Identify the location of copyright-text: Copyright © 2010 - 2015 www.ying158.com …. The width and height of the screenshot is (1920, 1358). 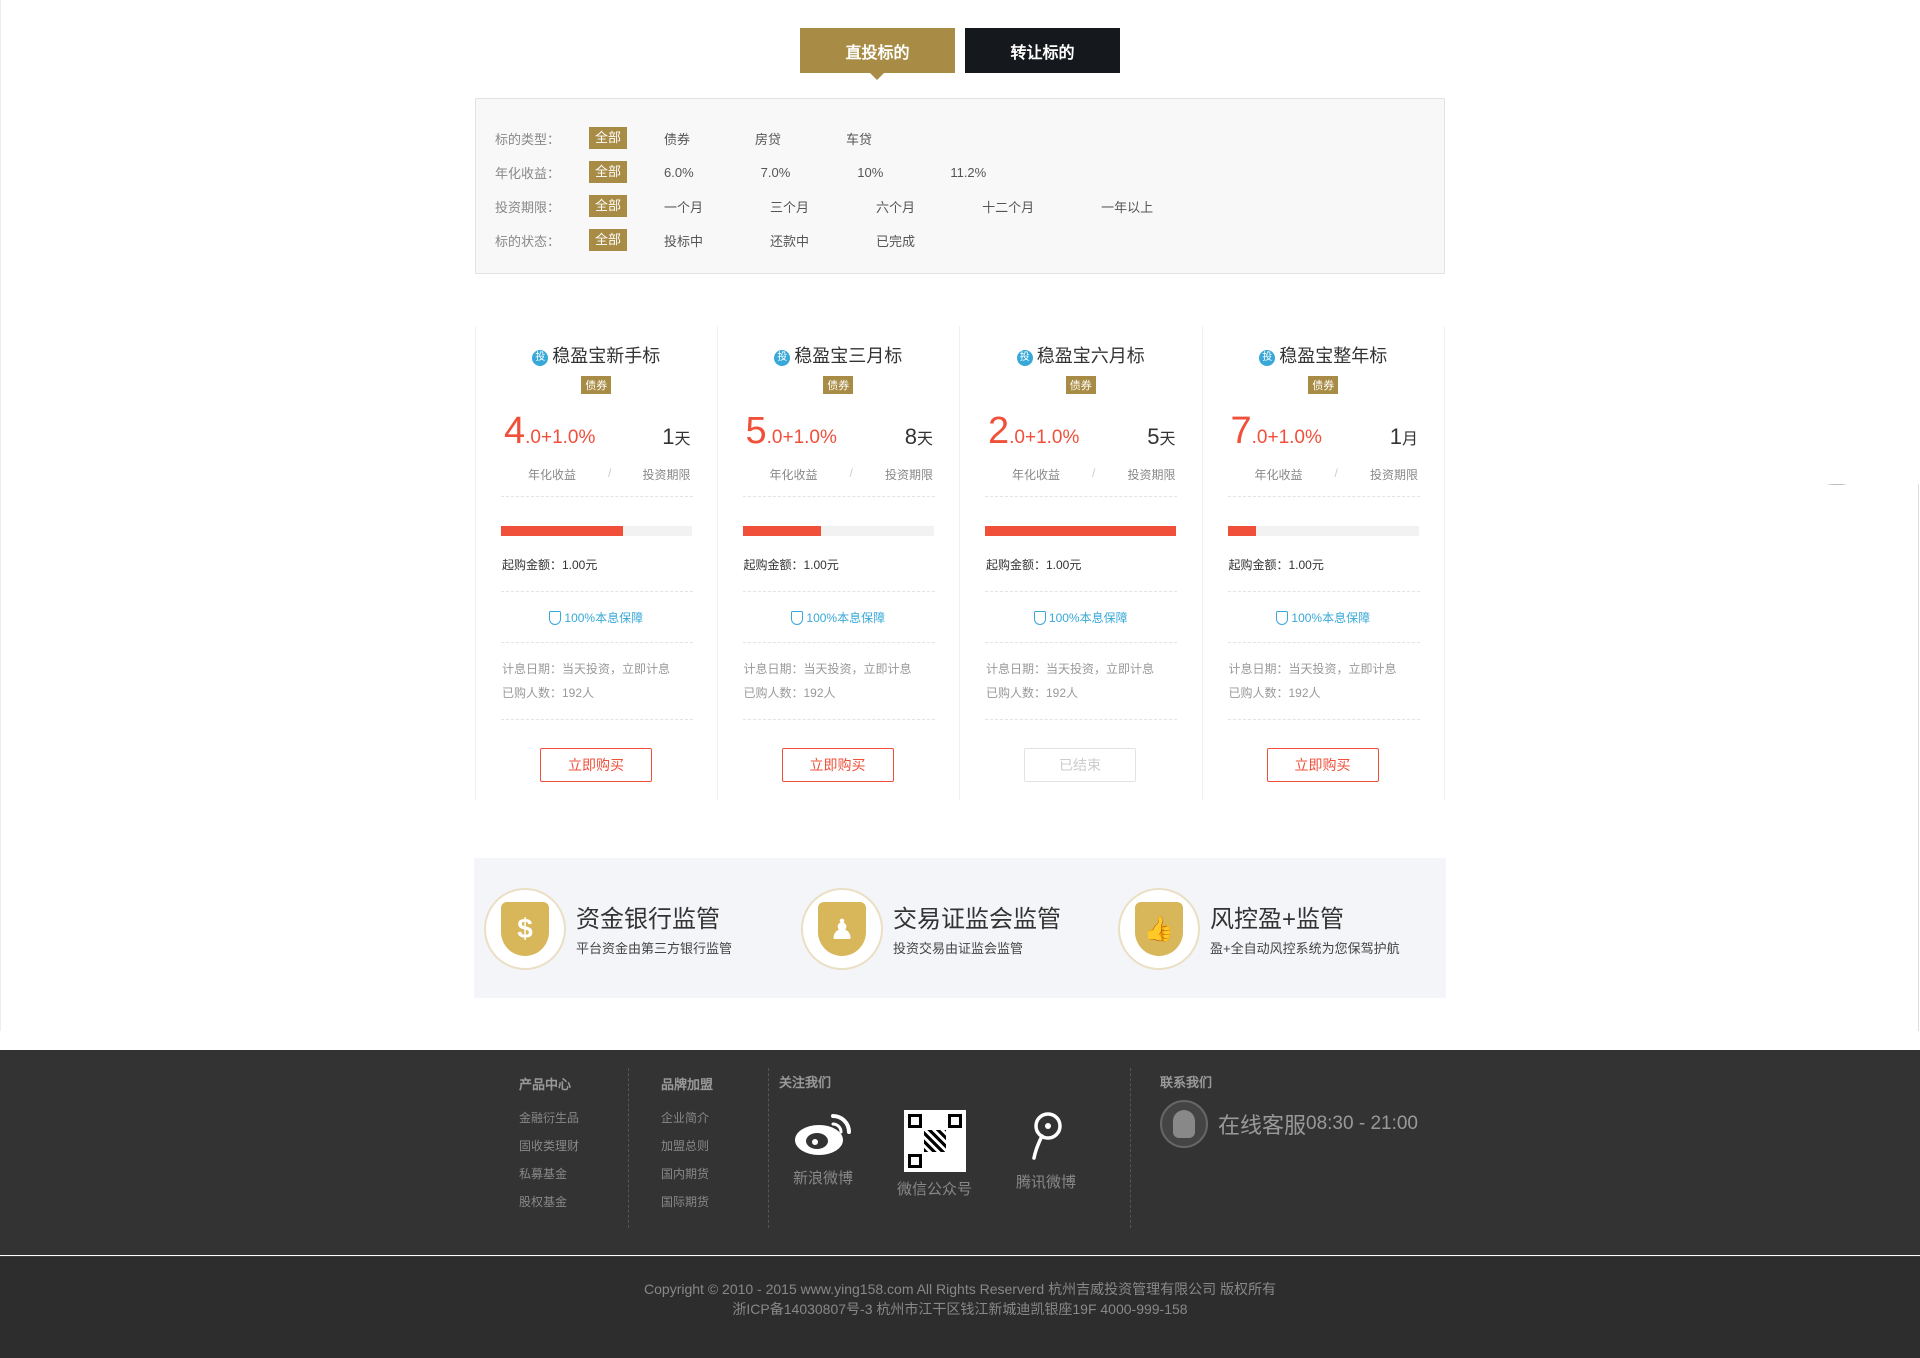
(960, 1289).